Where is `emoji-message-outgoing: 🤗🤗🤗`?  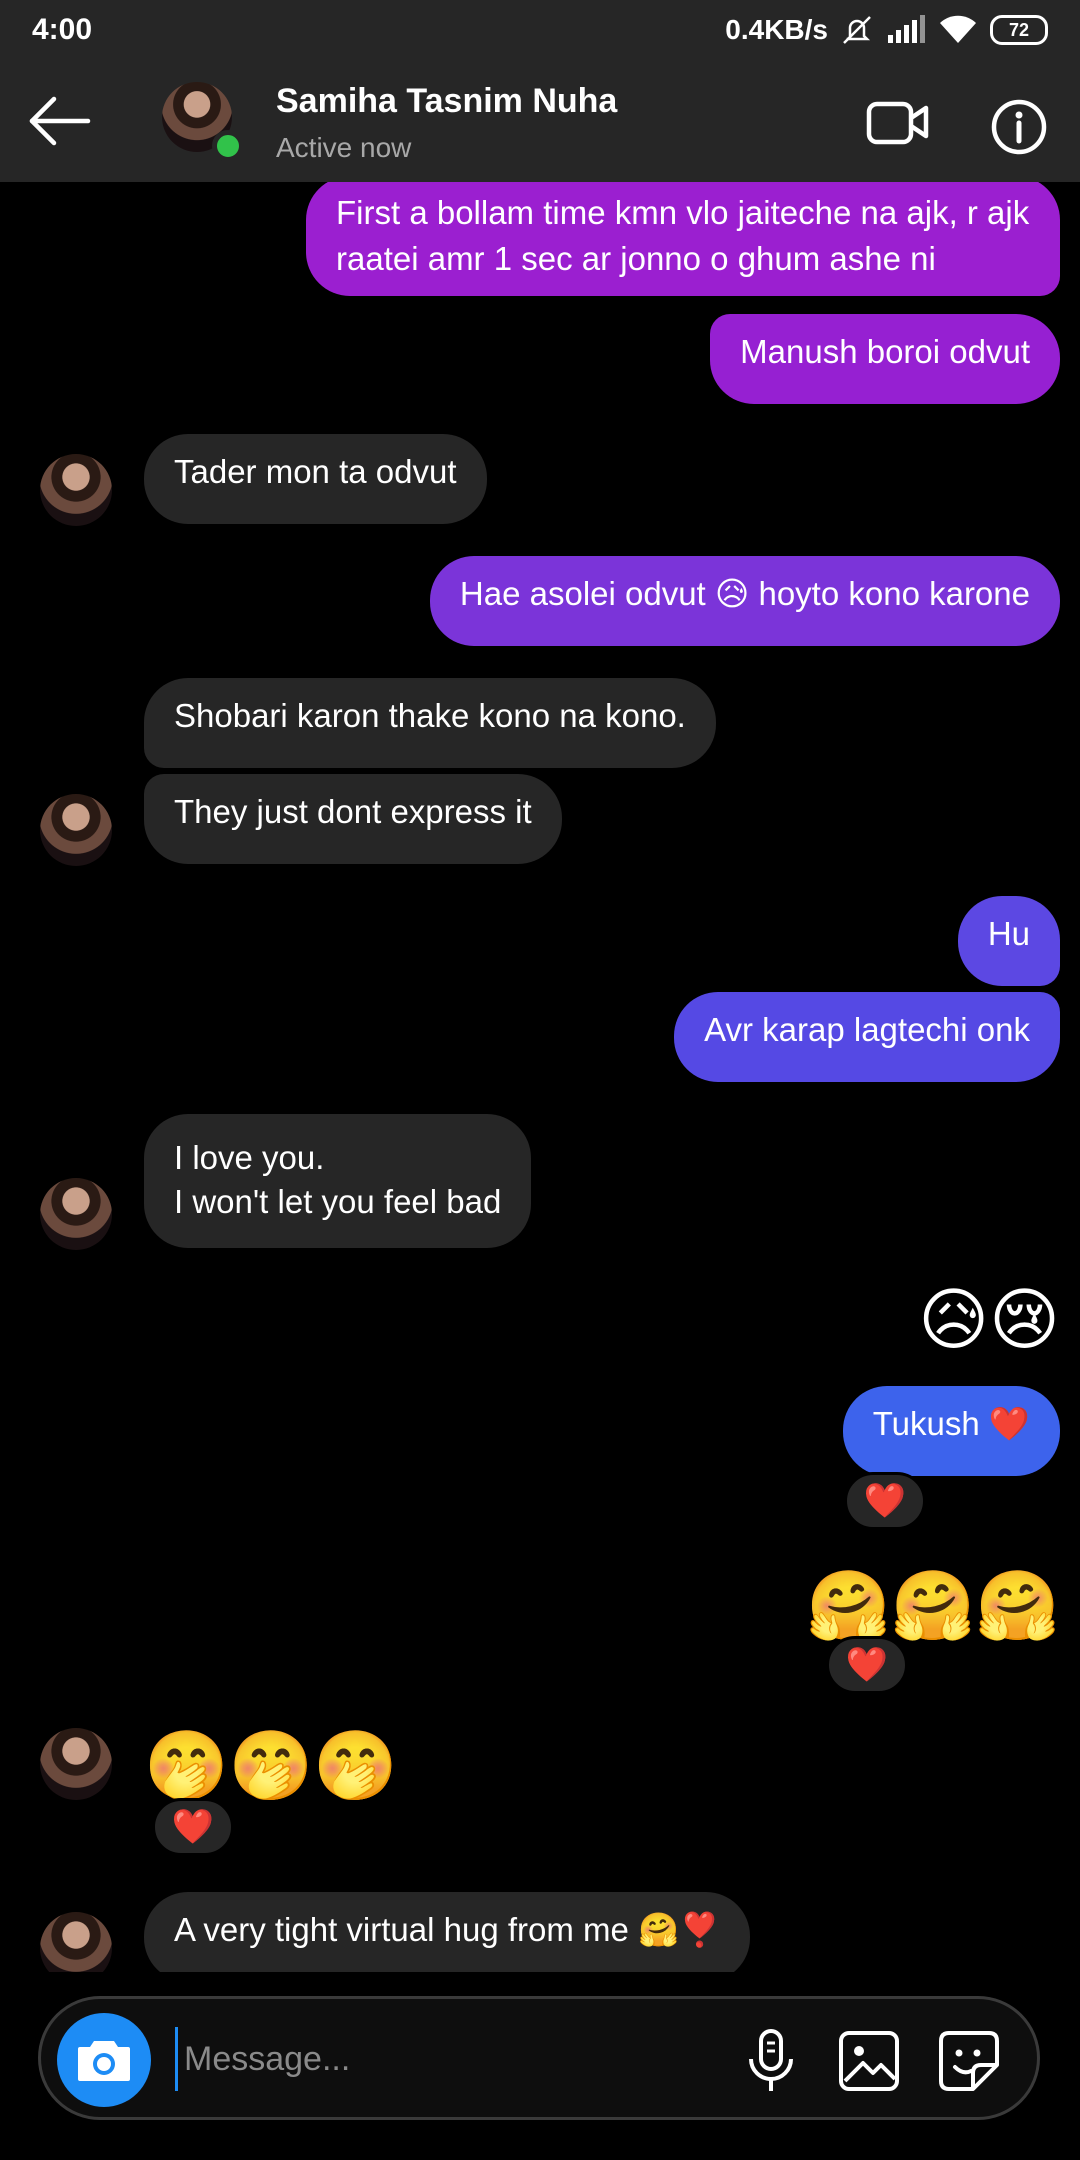 emoji-message-outgoing: 🤗🤗🤗 is located at coordinates (933, 1606).